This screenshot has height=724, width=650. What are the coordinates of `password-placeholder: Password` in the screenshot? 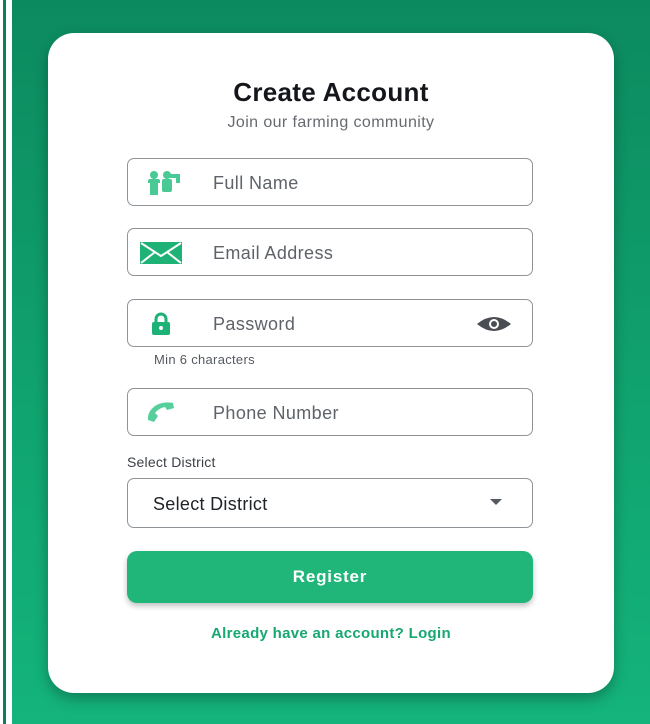 It's located at (254, 324).